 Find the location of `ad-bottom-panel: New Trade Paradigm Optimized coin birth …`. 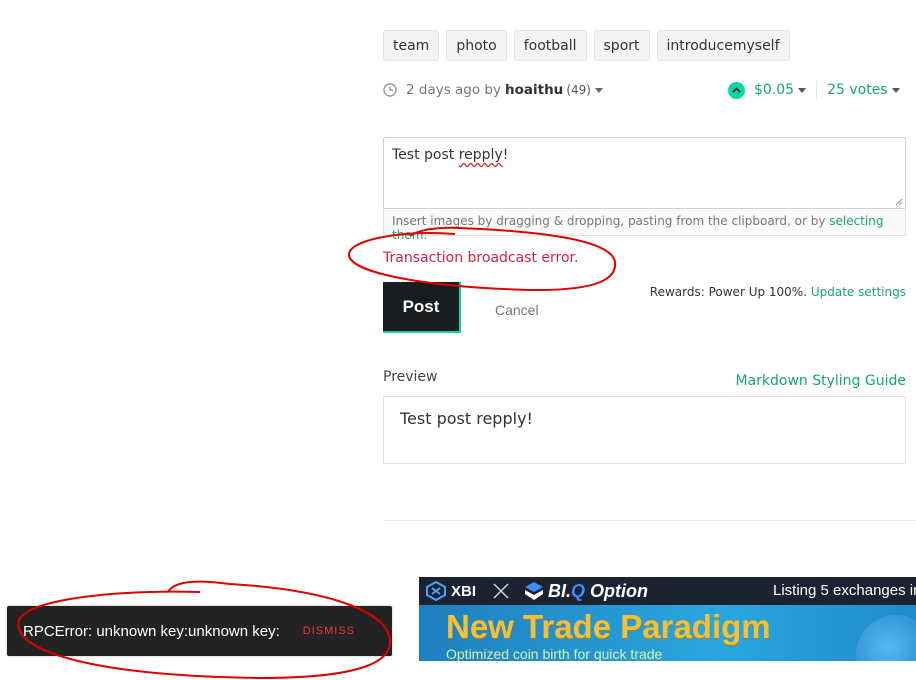

ad-bottom-panel: New Trade Paradigm Optimized coin birth … is located at coordinates (667, 633).